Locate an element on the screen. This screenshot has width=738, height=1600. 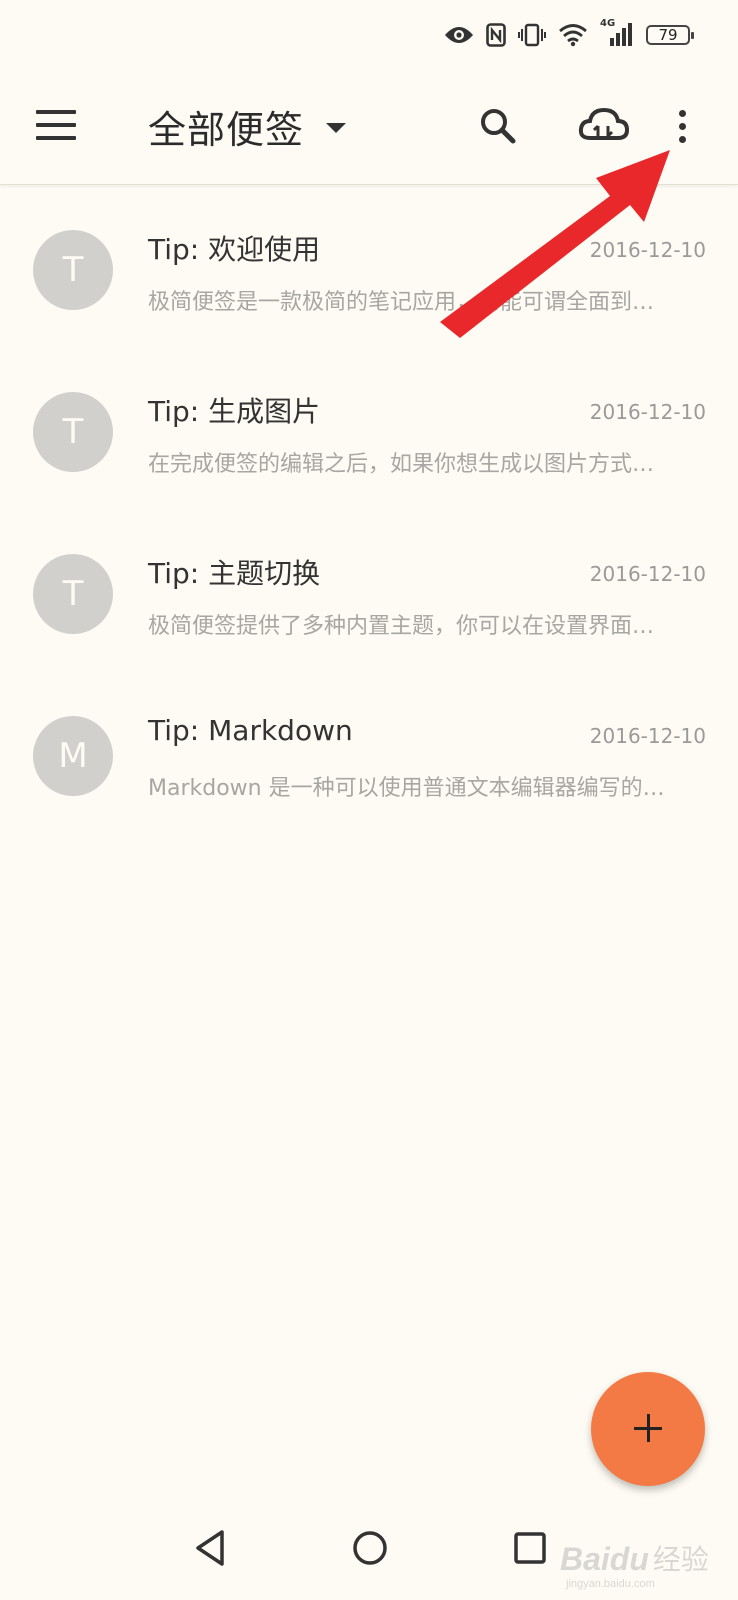
folder-selector: 全部便签 is located at coordinates (247, 126).